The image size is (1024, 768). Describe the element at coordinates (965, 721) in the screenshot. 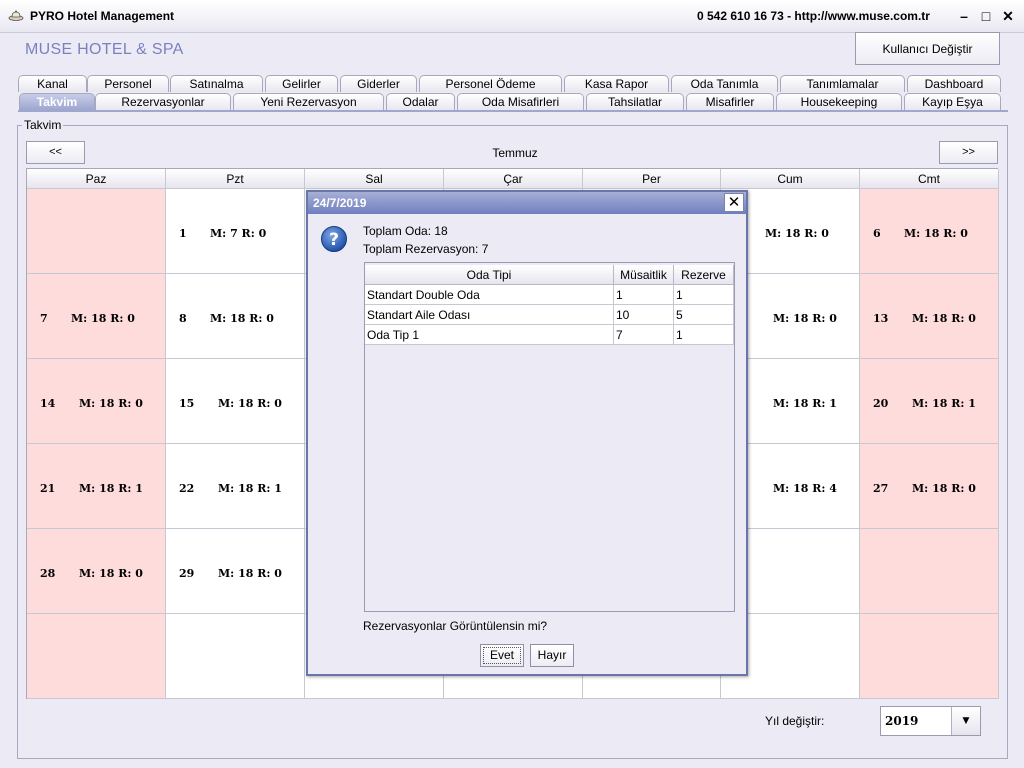

I see `chevron-down-icon: ▼` at that location.